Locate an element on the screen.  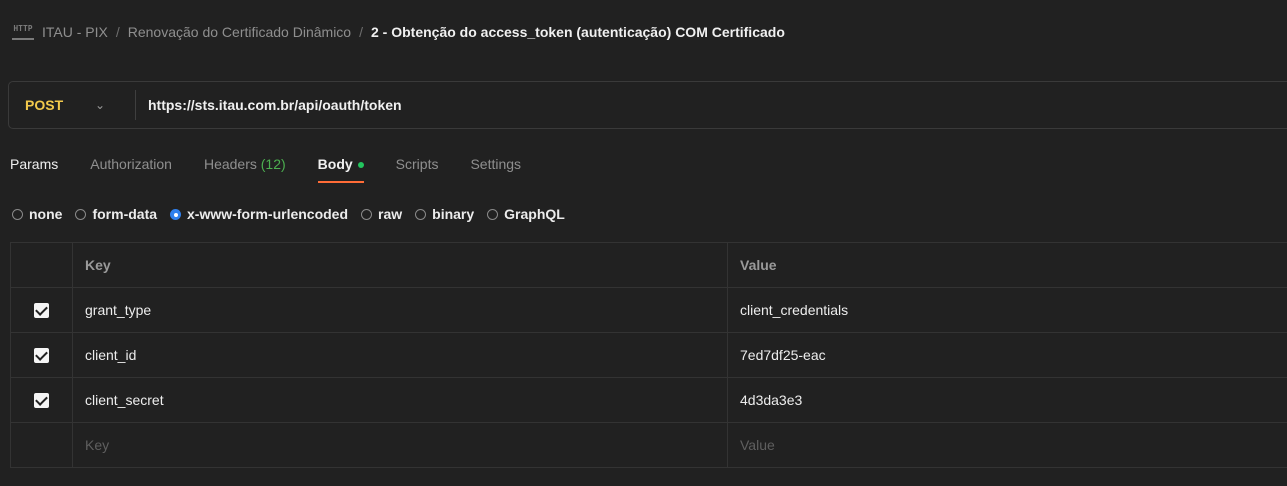
tab-params: Params is located at coordinates (34, 164).